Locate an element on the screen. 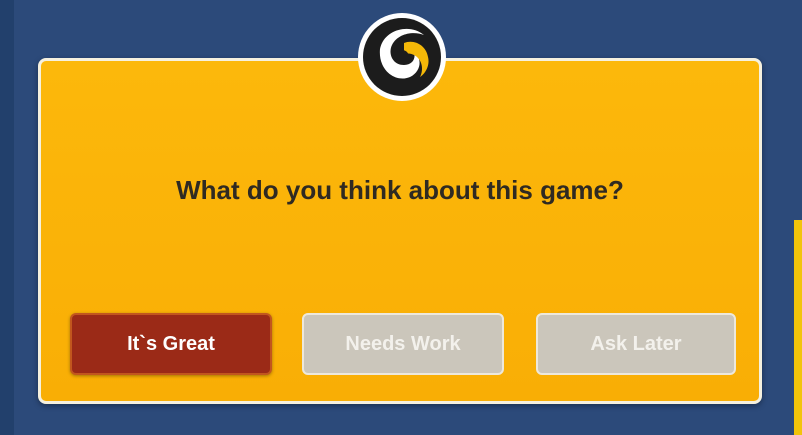 Image resolution: width=802 pixels, height=435 pixels. swirl-logo-icon is located at coordinates (402, 57).